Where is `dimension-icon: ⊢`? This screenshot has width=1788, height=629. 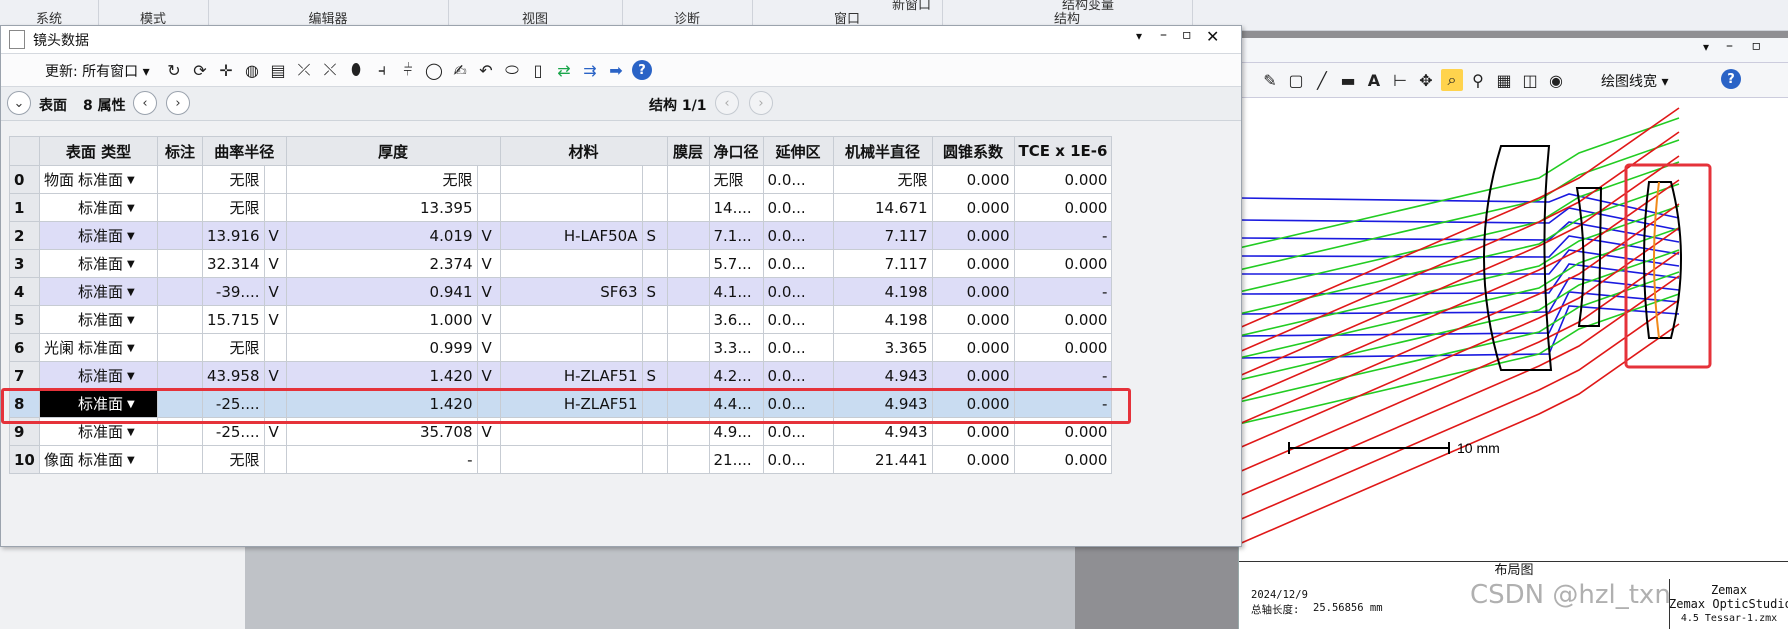 dimension-icon: ⊢ is located at coordinates (1400, 80).